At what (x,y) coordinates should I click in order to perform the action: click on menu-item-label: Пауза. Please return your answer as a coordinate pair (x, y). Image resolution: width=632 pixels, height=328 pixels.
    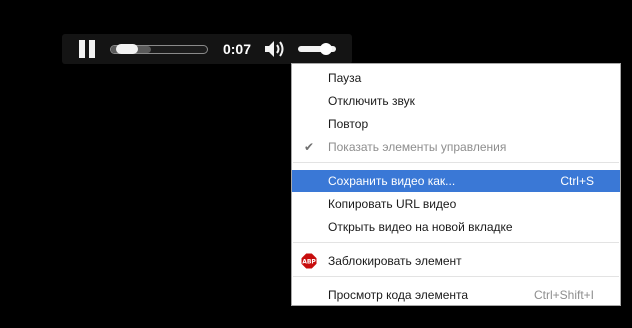
    Looking at the image, I should click on (345, 78).